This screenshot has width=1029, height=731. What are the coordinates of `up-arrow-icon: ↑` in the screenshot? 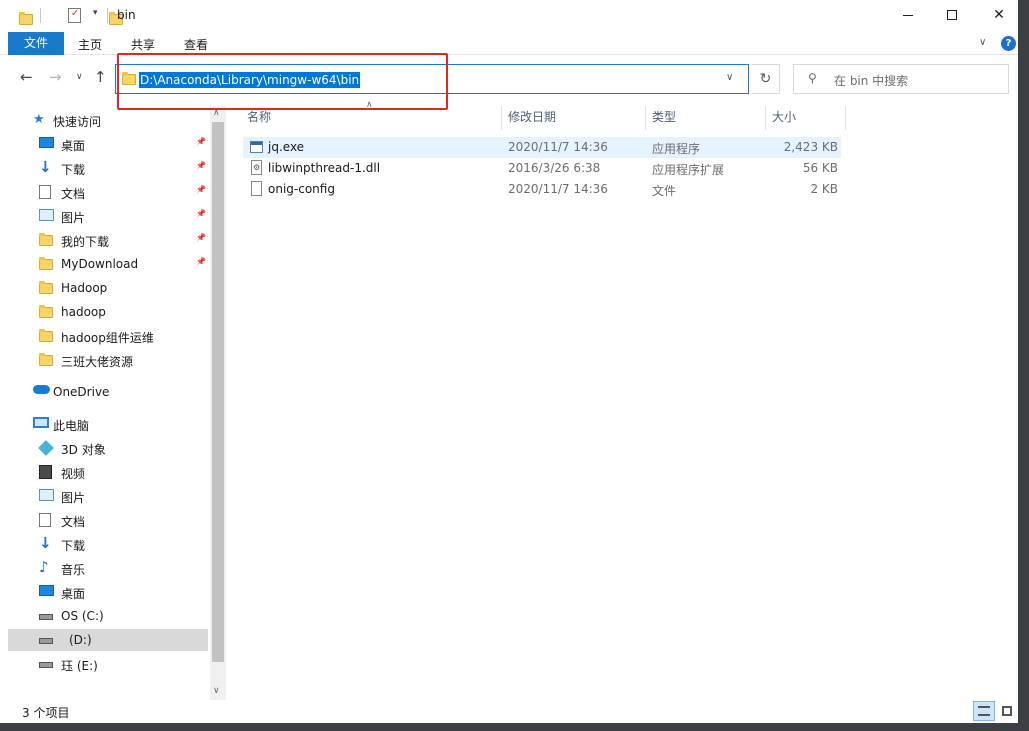 It's located at (100, 77).